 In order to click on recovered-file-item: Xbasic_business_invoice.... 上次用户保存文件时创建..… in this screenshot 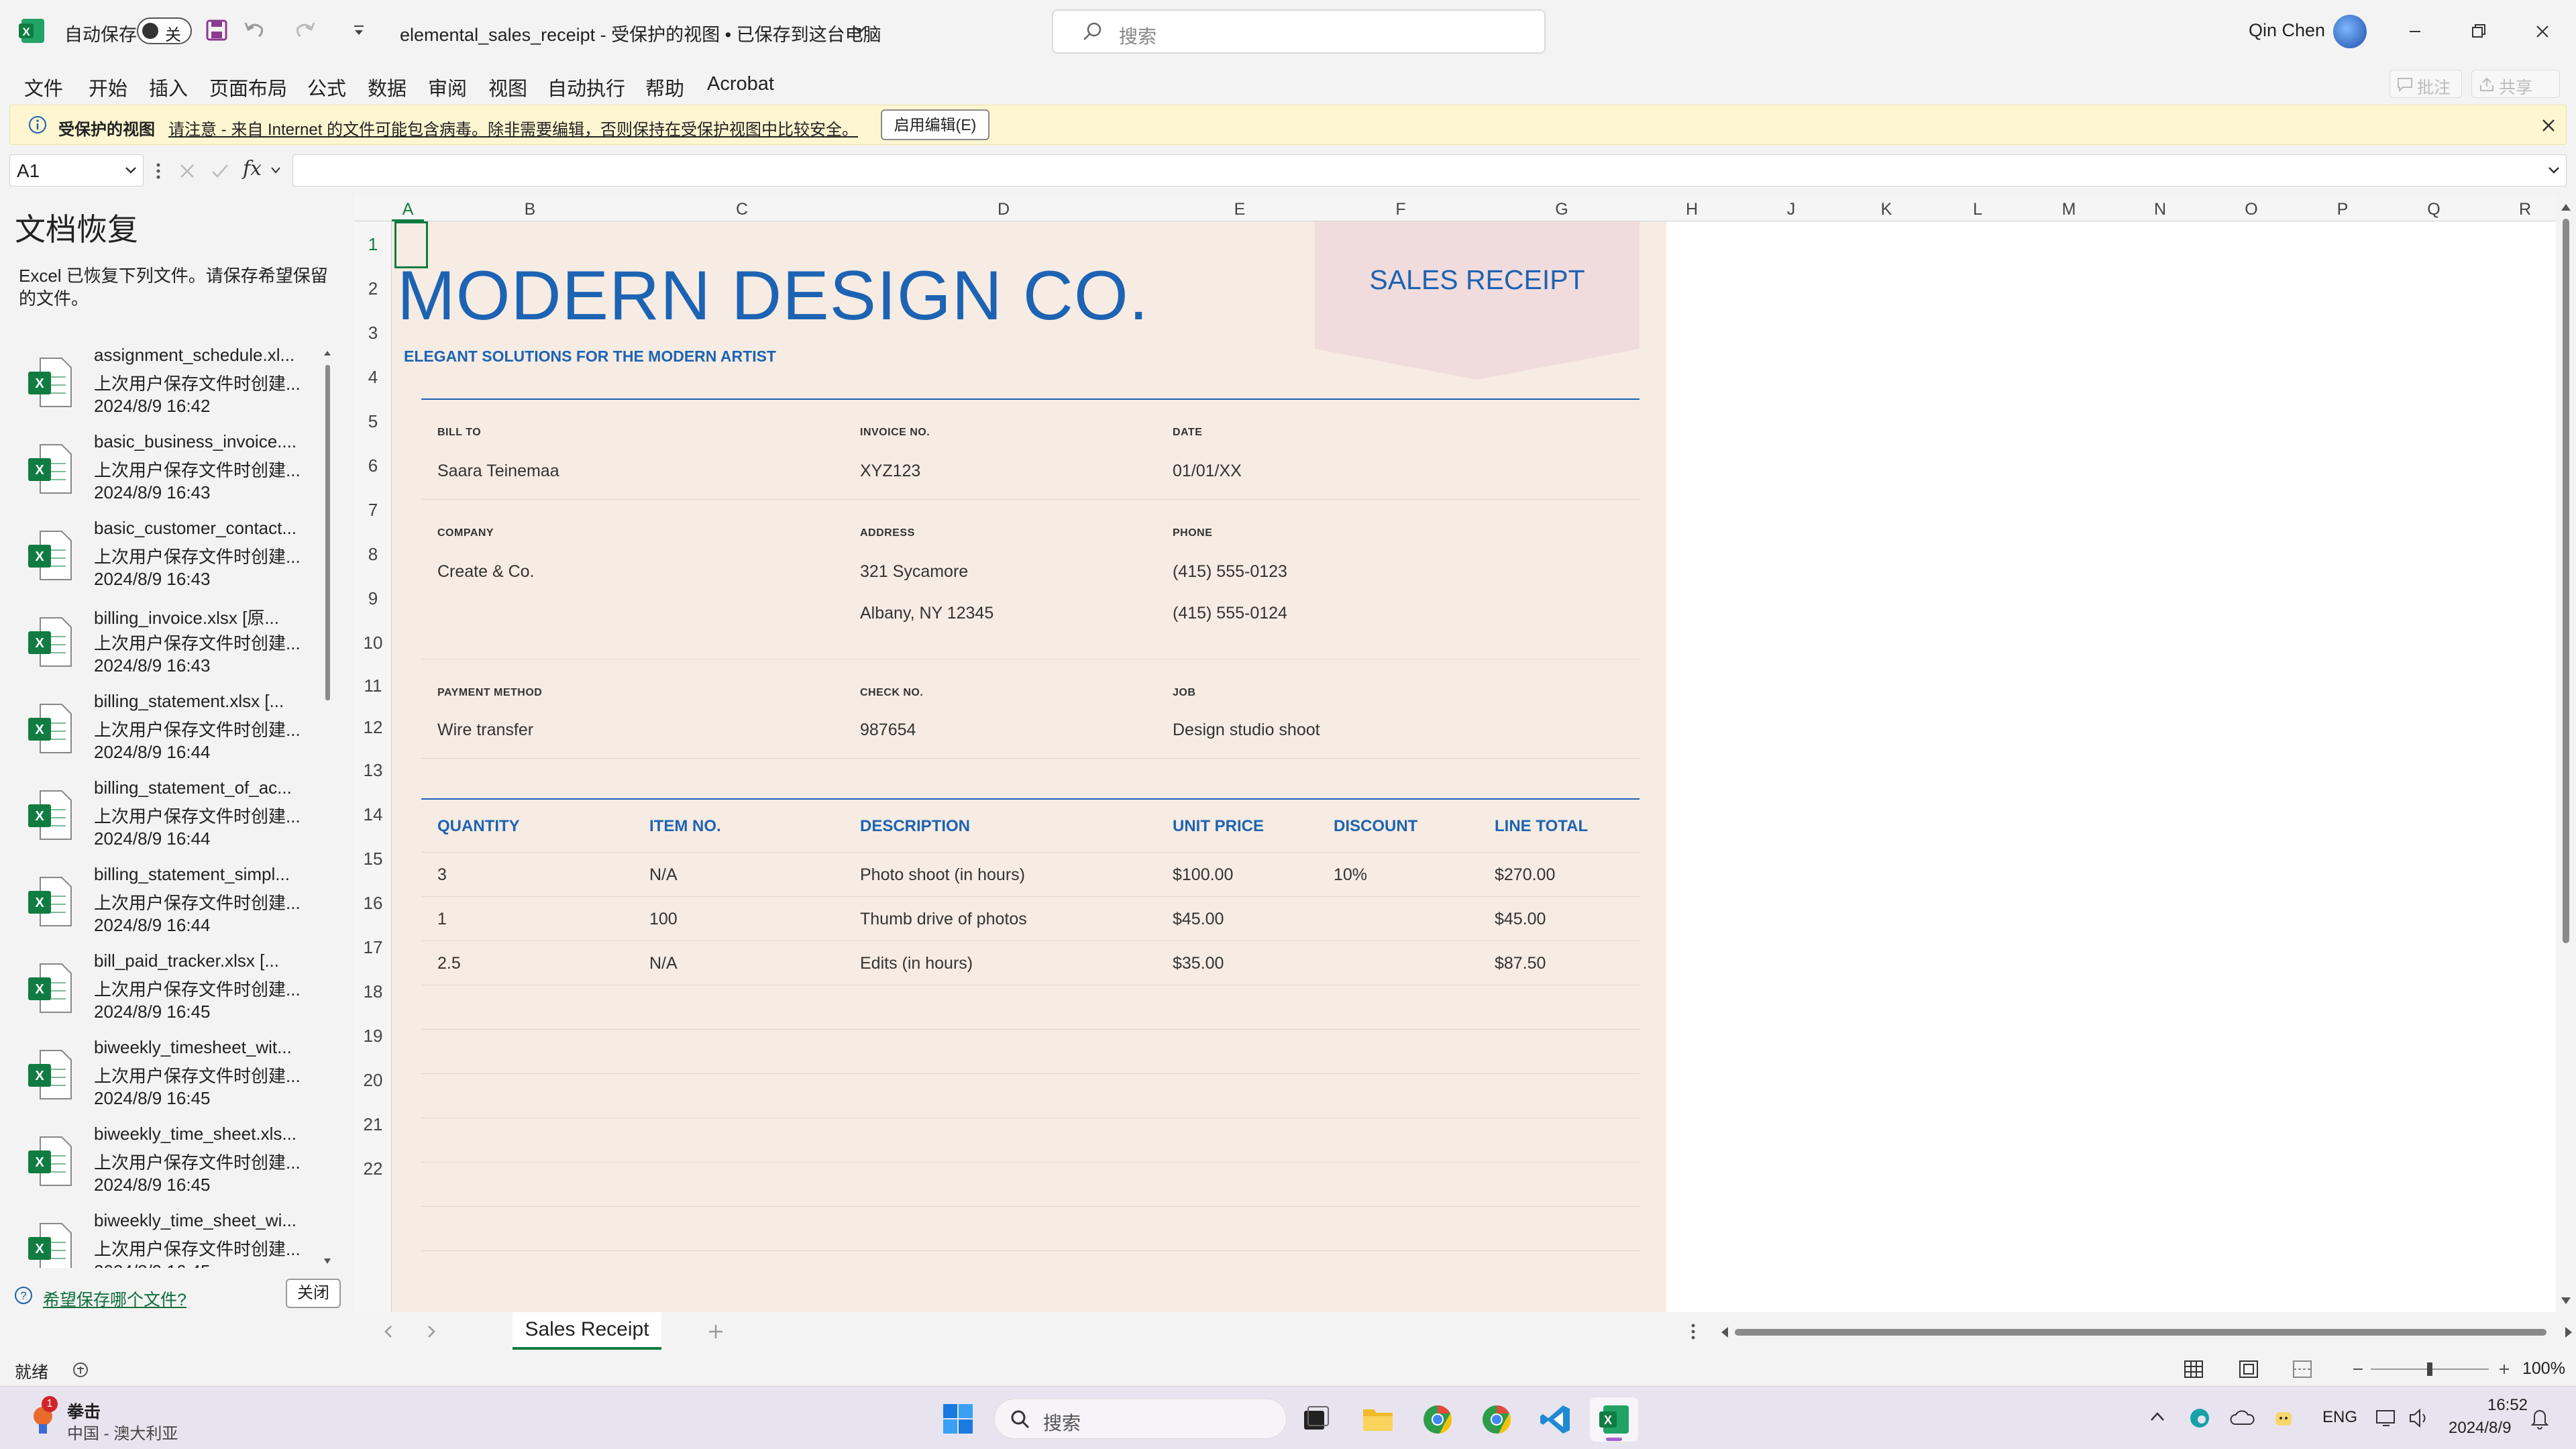, I will do `click(163, 472)`.